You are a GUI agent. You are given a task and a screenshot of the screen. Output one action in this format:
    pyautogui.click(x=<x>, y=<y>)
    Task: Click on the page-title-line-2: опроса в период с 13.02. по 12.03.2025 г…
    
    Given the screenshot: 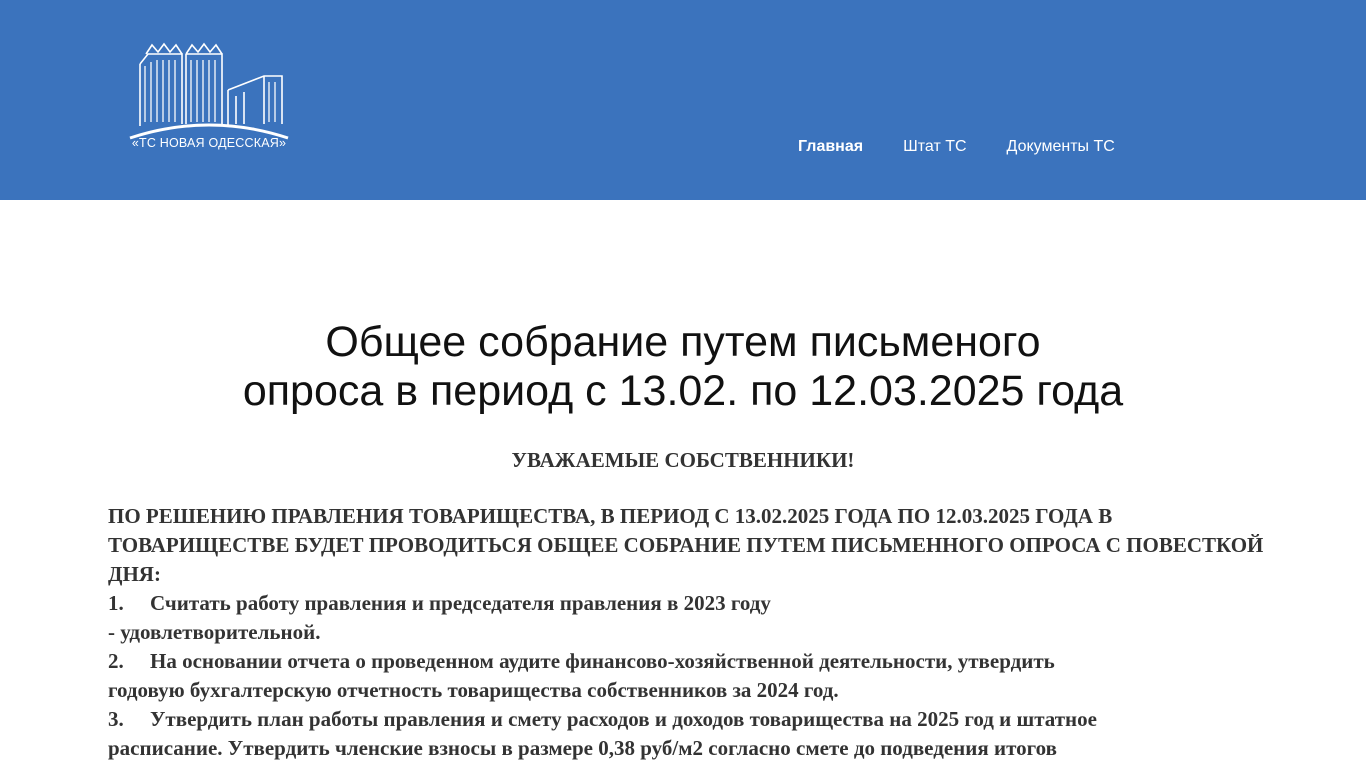 What is the action you would take?
    pyautogui.click(x=683, y=391)
    